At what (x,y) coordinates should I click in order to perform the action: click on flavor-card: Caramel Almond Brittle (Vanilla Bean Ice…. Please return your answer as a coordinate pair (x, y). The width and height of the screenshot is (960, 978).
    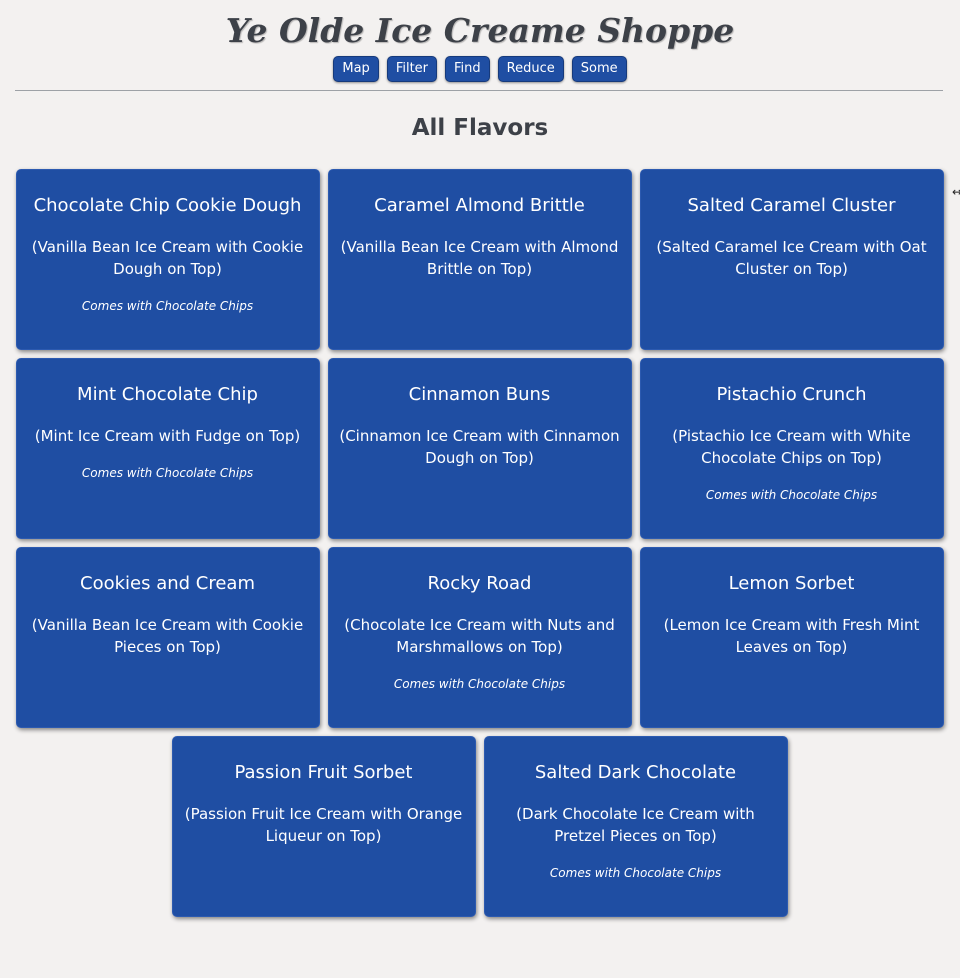
    Looking at the image, I should click on (479, 259).